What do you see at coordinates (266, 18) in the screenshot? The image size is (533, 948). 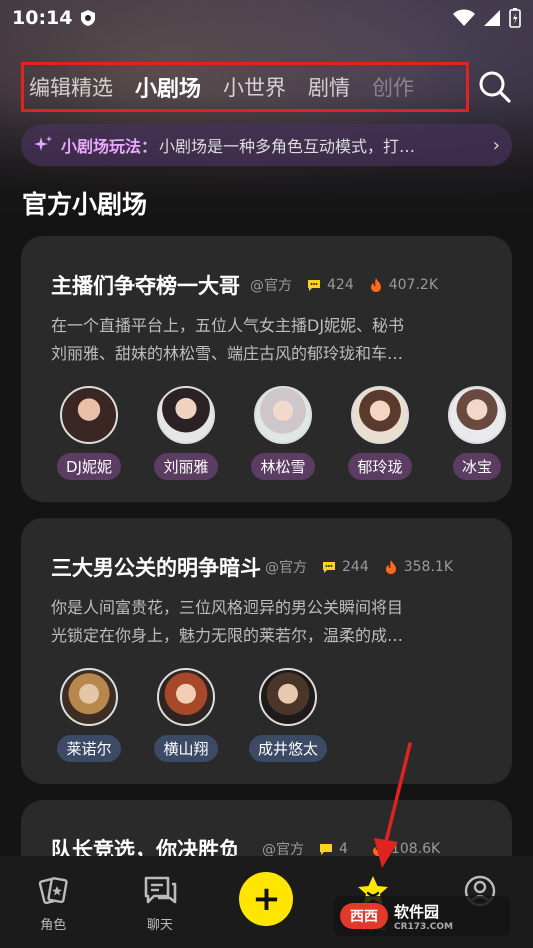 I see `status-bar: 10:14` at bounding box center [266, 18].